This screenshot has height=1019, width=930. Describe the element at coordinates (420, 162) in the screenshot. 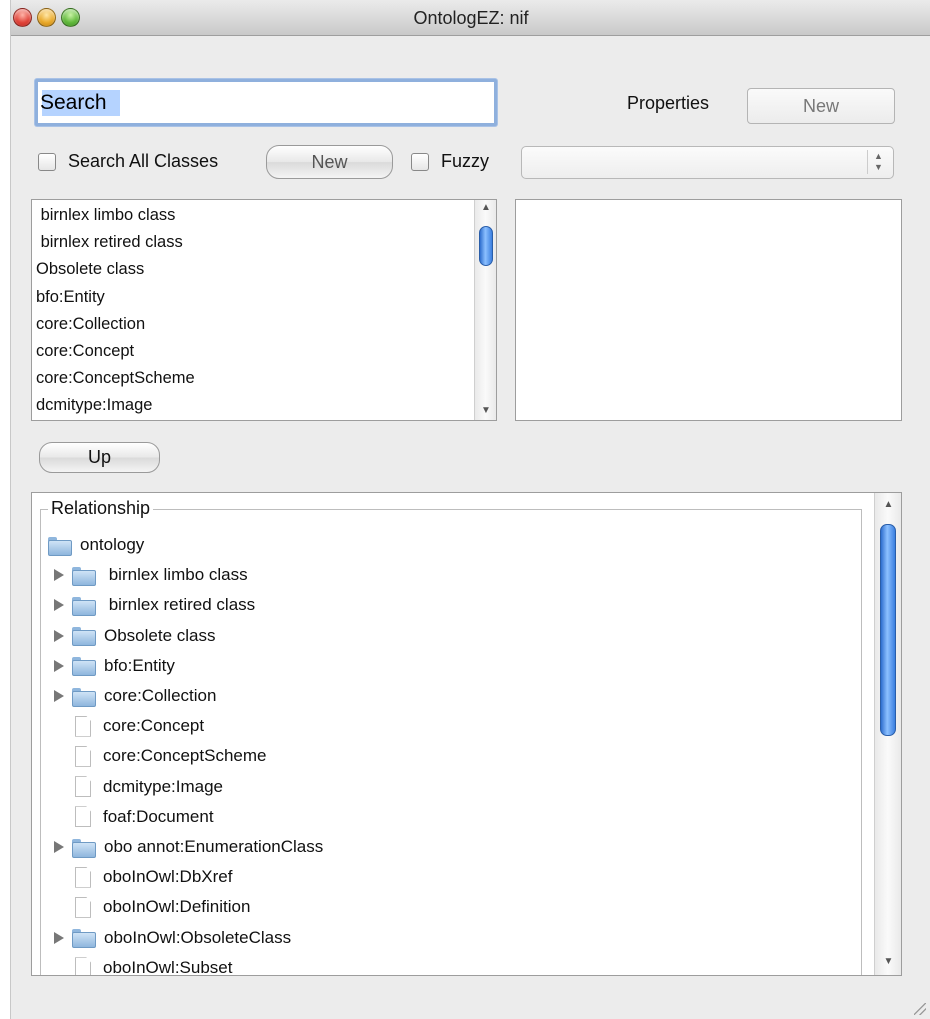

I see `fuzzy-checkbox` at that location.